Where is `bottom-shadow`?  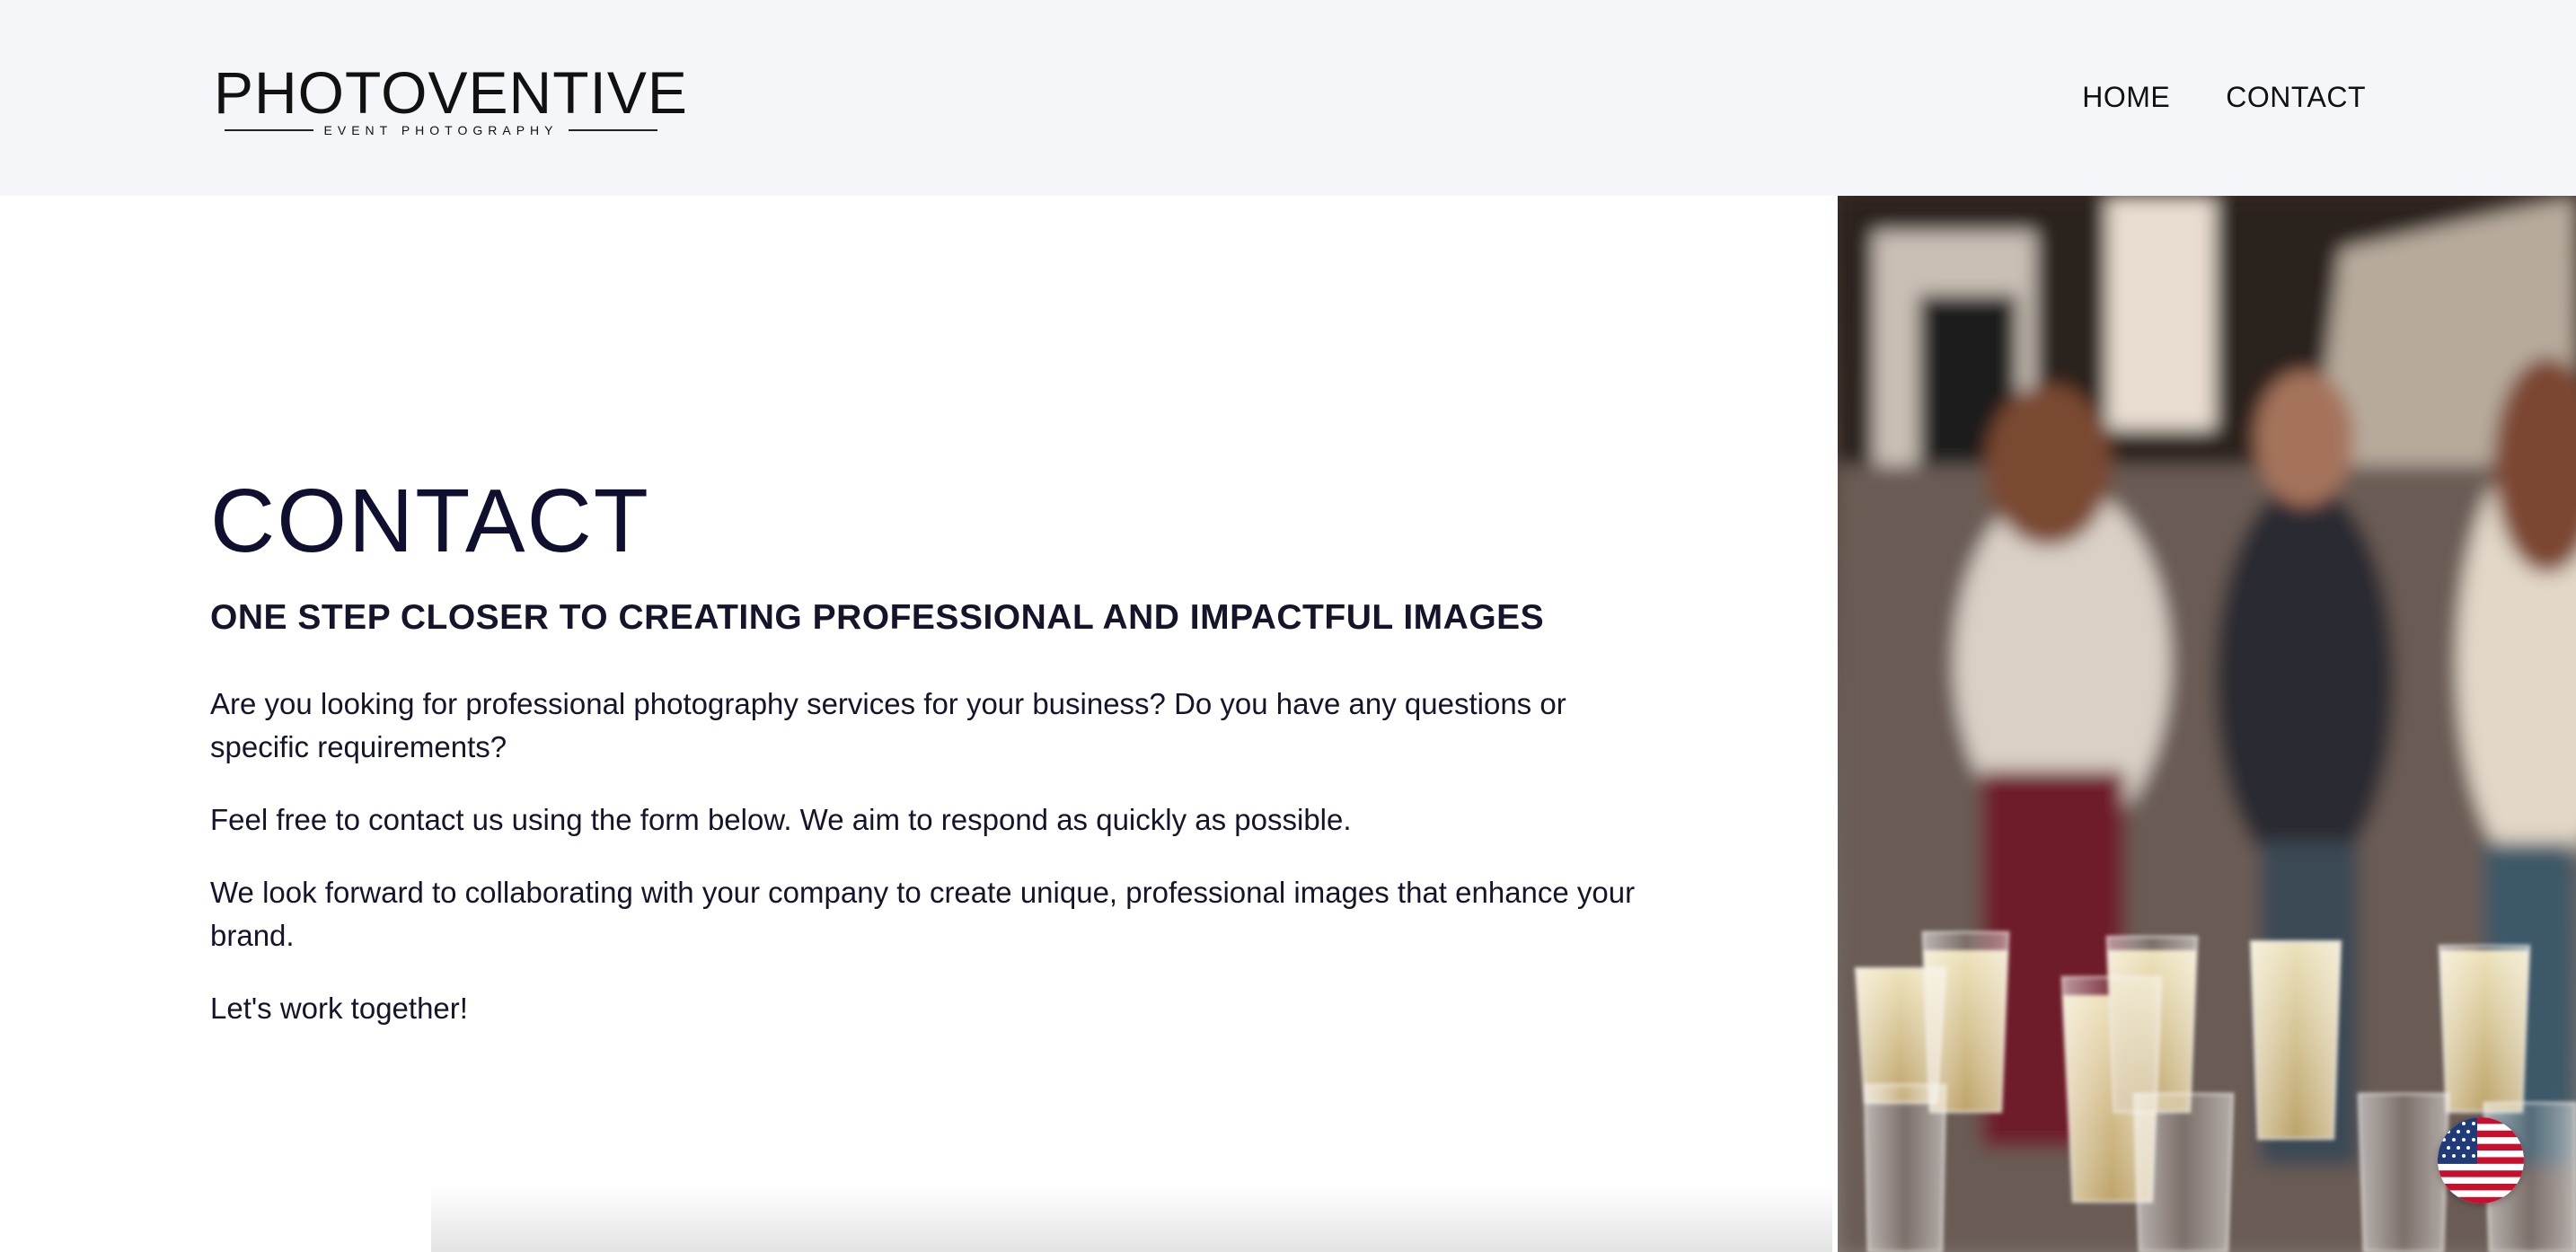 bottom-shadow is located at coordinates (1131, 1219).